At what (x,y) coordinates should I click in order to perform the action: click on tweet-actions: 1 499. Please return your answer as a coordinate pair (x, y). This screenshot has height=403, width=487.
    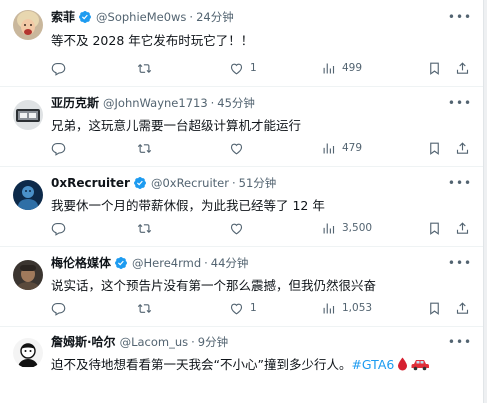
    Looking at the image, I should click on (259, 68).